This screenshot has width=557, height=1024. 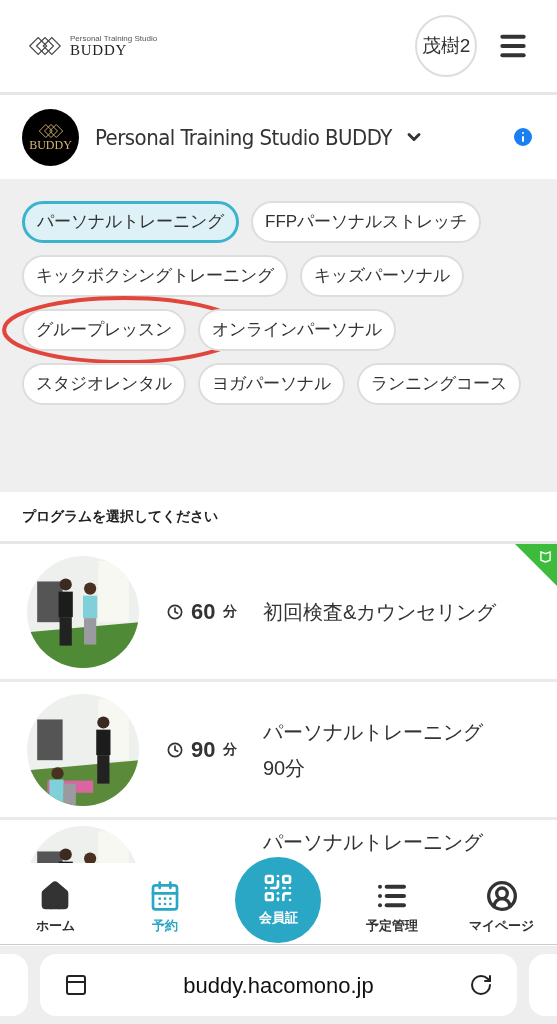 What do you see at coordinates (50, 145) in the screenshot?
I see `avatar-wordmark: BUDDY` at bounding box center [50, 145].